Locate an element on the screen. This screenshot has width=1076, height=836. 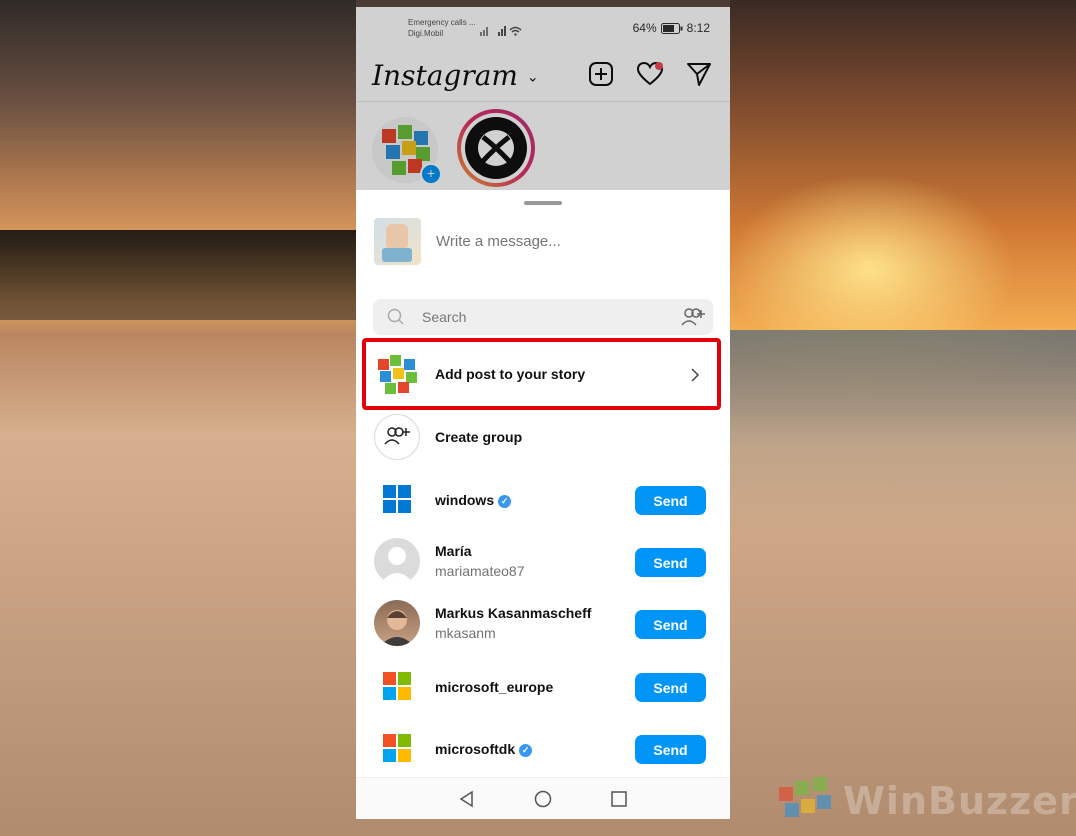
modal-dim-overlay is located at coordinates (543, 98).